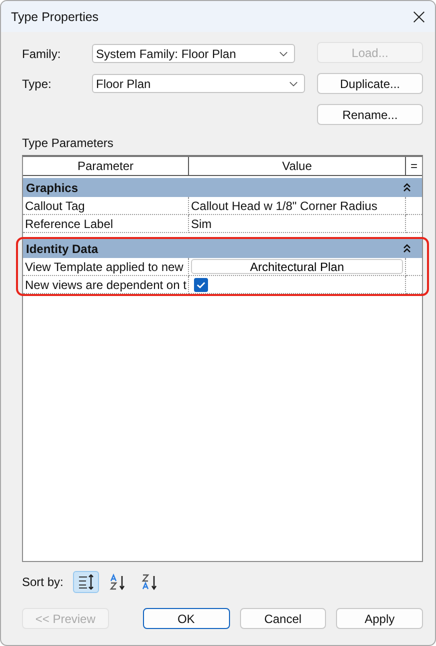 The height and width of the screenshot is (646, 436). What do you see at coordinates (43, 582) in the screenshot?
I see `sort-label: Sort by:` at bounding box center [43, 582].